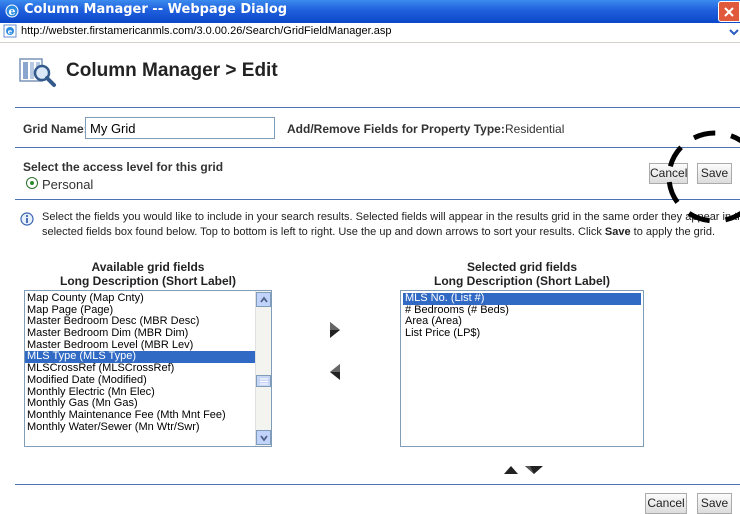  What do you see at coordinates (55, 129) in the screenshot?
I see `grid-name-label: Grid Name:` at bounding box center [55, 129].